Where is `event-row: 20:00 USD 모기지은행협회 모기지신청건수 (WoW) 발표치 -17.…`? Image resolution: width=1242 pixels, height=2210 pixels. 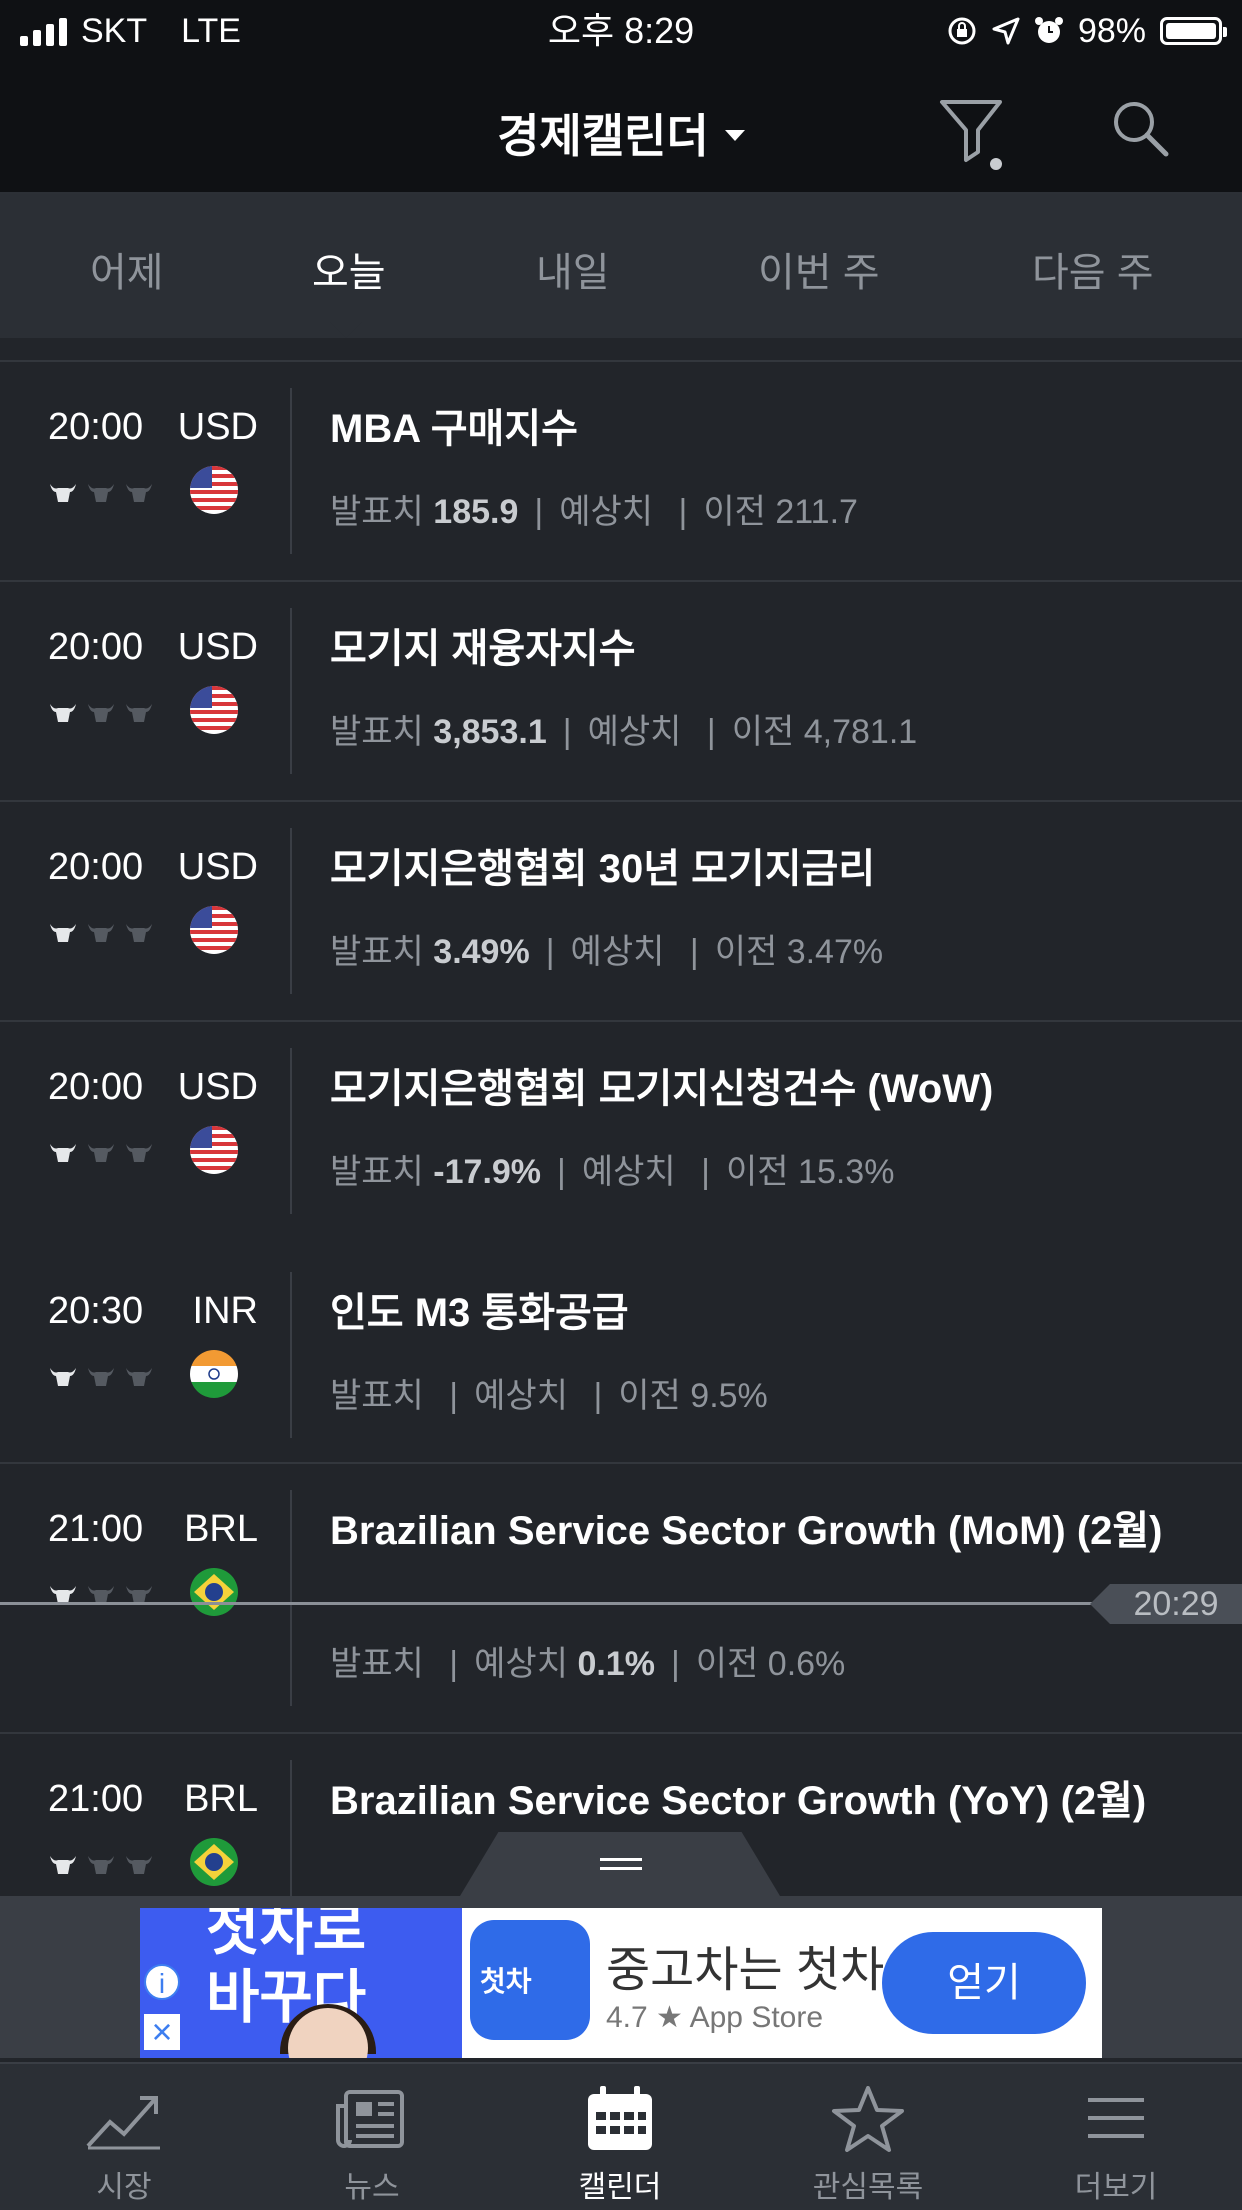 event-row: 20:00 USD 모기지은행협회 모기지신청건수 (WoW) 발표치 -17.… is located at coordinates (621, 1131).